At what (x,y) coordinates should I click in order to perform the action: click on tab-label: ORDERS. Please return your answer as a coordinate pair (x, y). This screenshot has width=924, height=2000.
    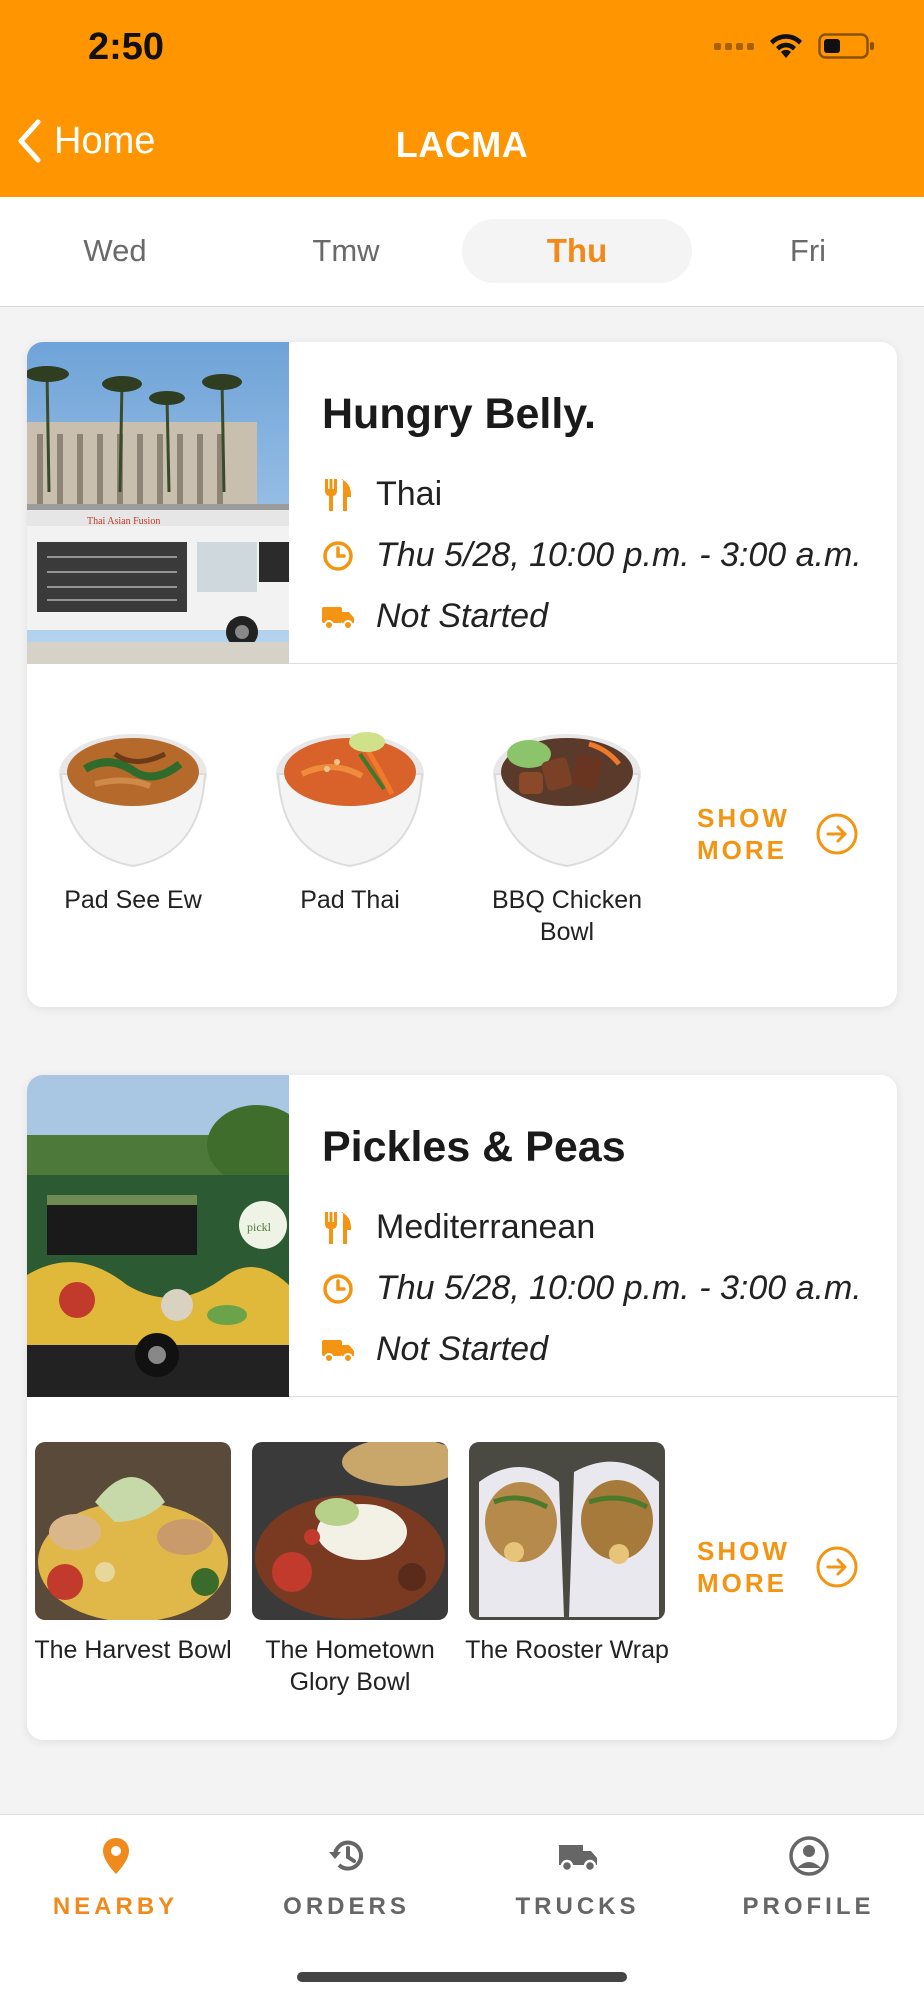
    Looking at the image, I should click on (346, 1906).